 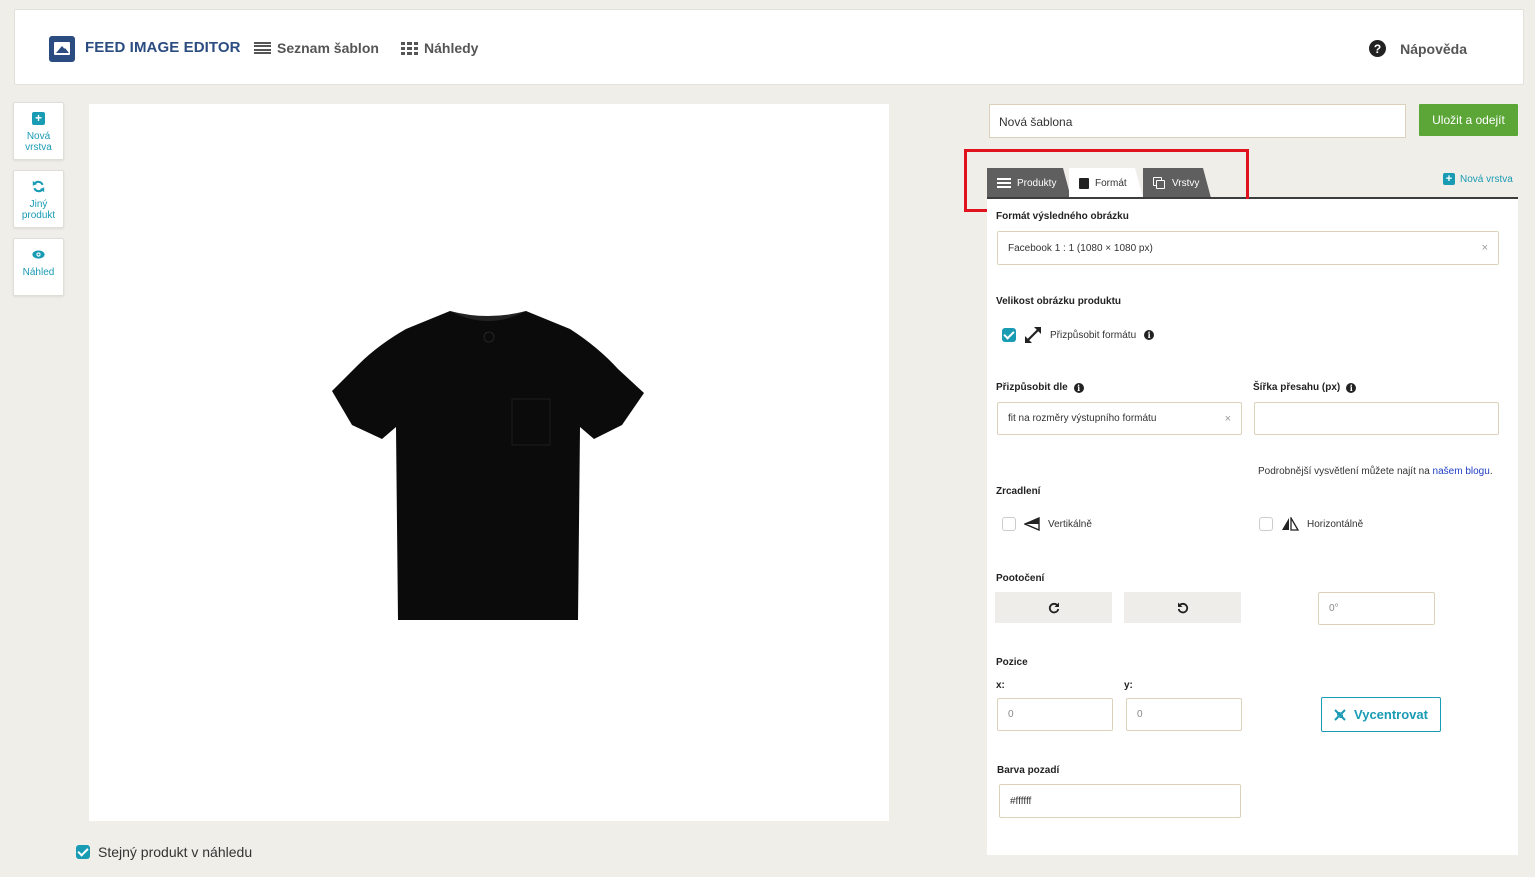 I want to click on x-label: x:, so click(x=1000, y=685).